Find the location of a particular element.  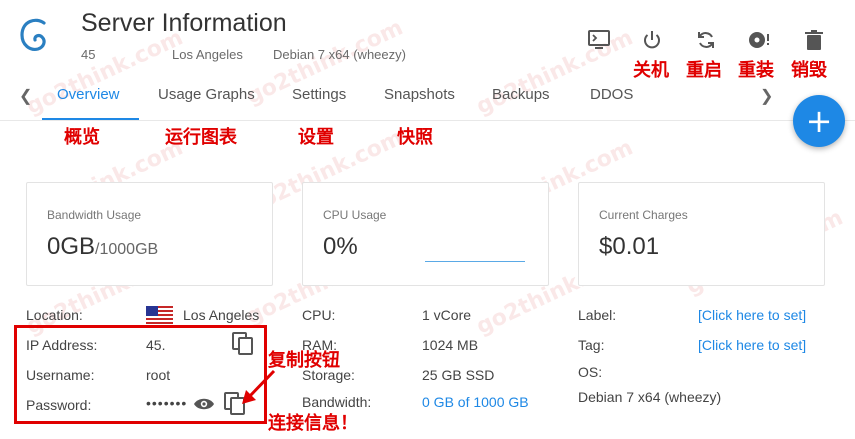

annotation-graphs: 运行图表 is located at coordinates (201, 137).